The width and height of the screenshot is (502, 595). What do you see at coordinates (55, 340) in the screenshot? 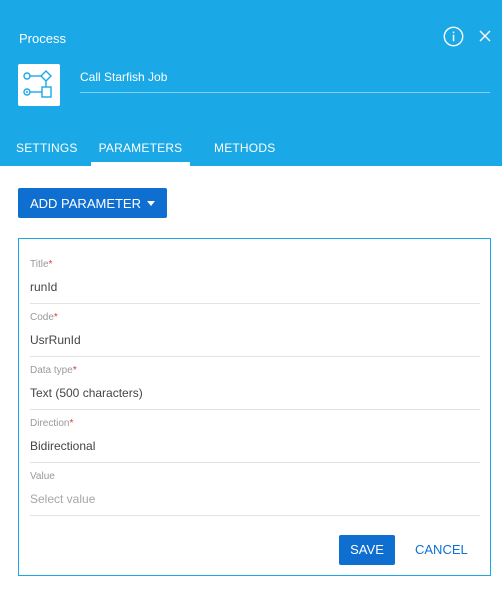
I see `code-input: UsrRunId` at bounding box center [55, 340].